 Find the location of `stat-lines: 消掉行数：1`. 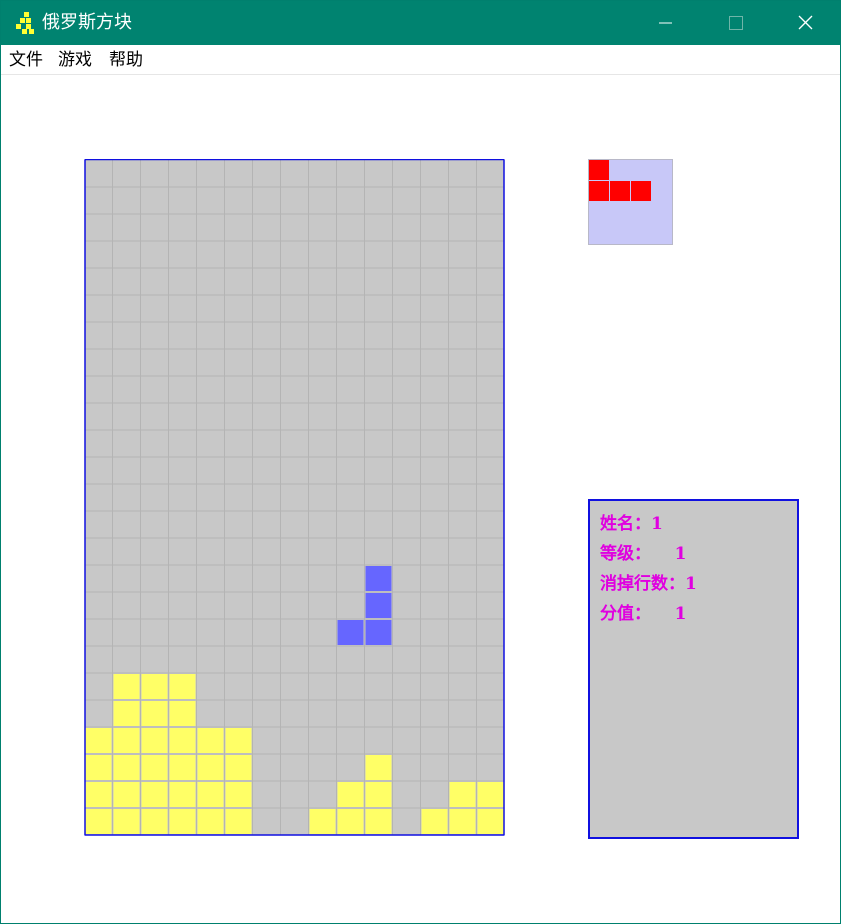

stat-lines: 消掉行数：1 is located at coordinates (648, 581).